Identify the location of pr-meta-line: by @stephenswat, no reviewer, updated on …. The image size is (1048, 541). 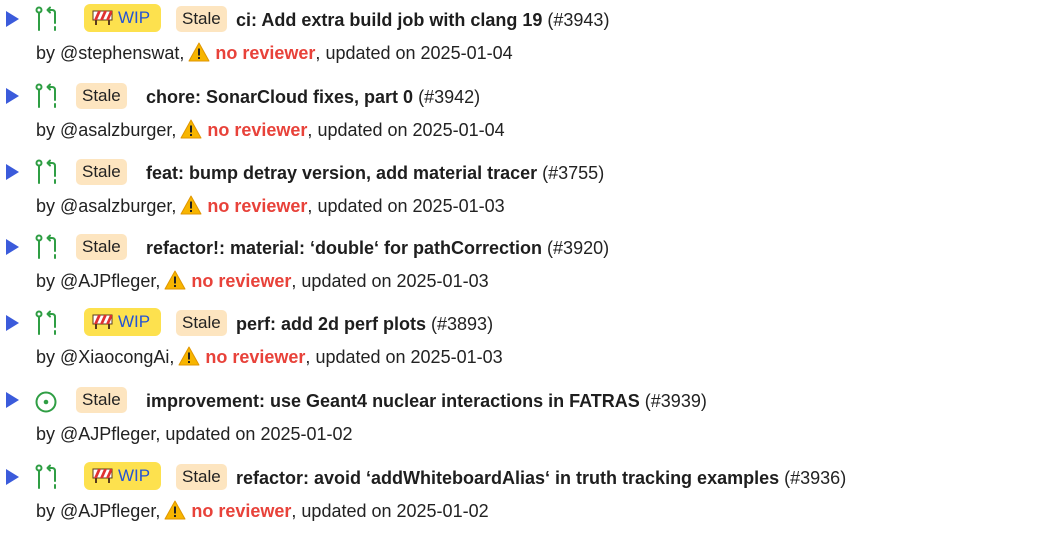
(274, 53).